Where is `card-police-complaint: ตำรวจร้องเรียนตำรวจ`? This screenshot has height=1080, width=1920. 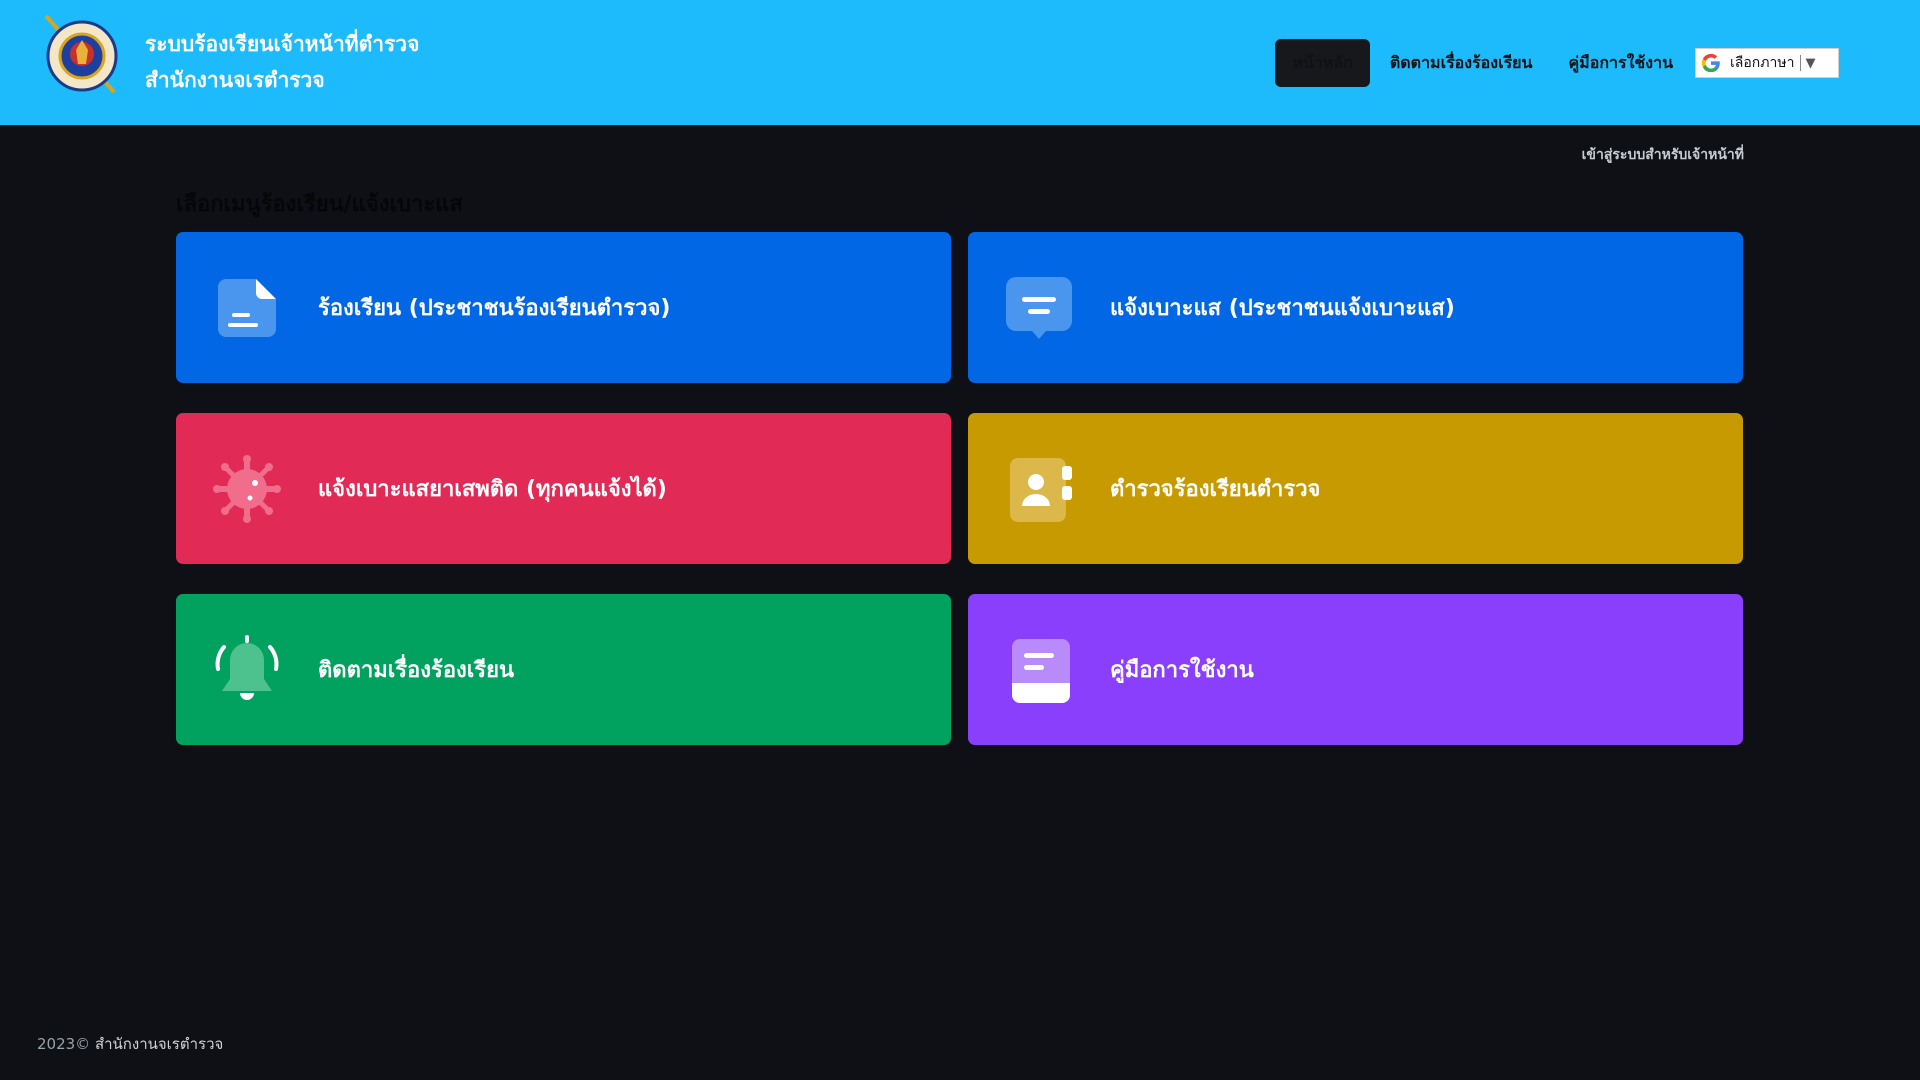 card-police-complaint: ตำรวจร้องเรียนตำรวจ is located at coordinates (1355, 488).